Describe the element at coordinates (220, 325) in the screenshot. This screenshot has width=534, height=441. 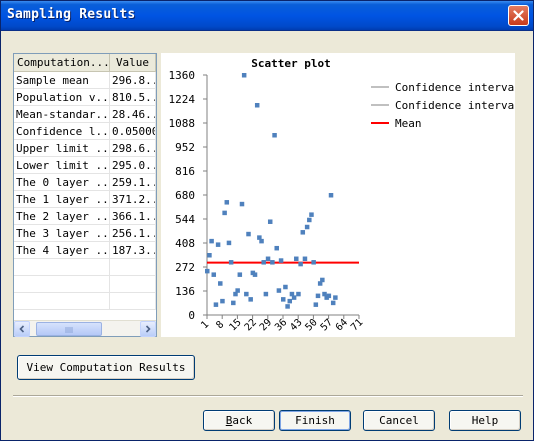
I see `x-tick-label: 8` at that location.